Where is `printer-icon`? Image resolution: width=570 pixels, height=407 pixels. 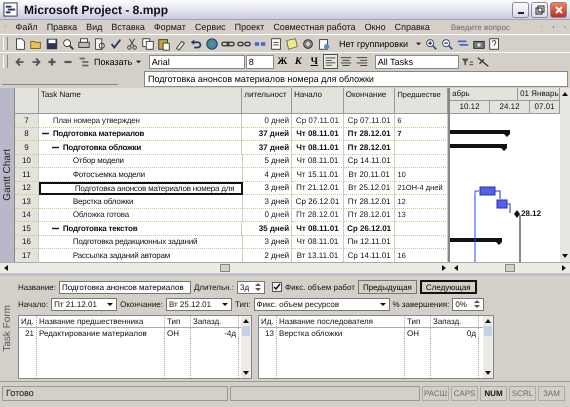
printer-icon is located at coordinates (83, 43).